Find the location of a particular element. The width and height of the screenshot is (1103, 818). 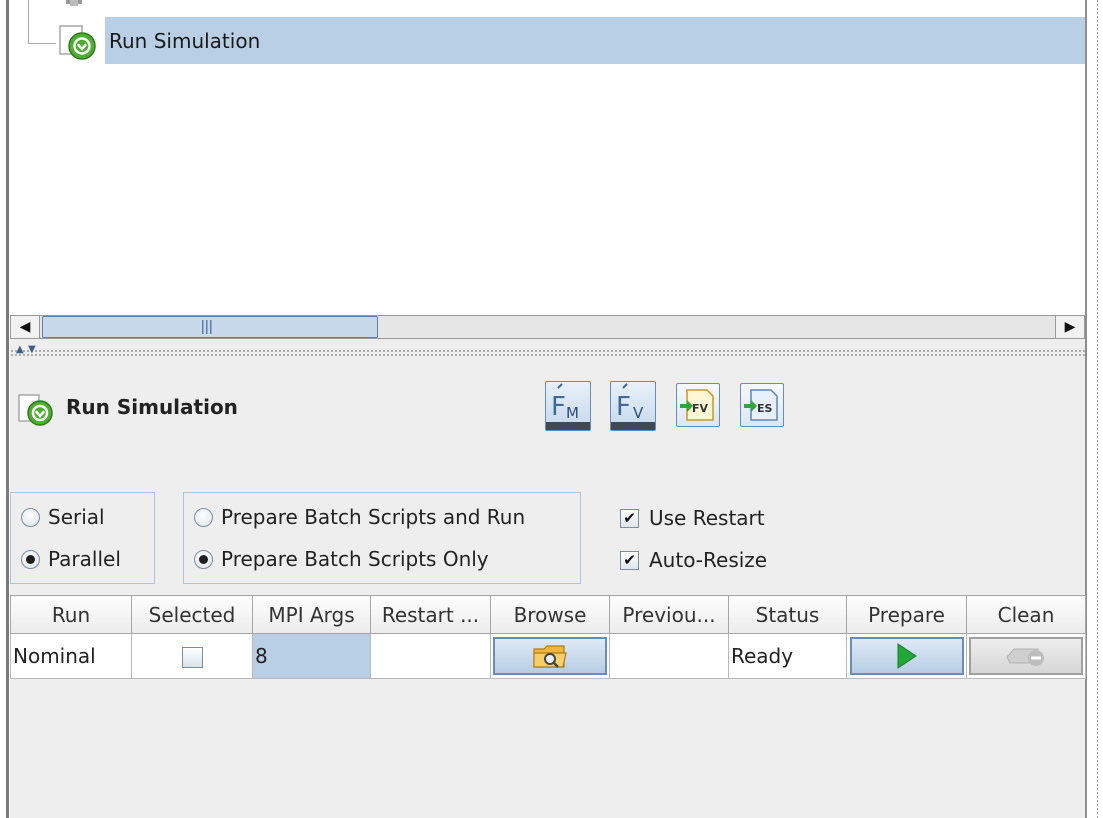

mpi-args-cell: 8 is located at coordinates (311, 656).